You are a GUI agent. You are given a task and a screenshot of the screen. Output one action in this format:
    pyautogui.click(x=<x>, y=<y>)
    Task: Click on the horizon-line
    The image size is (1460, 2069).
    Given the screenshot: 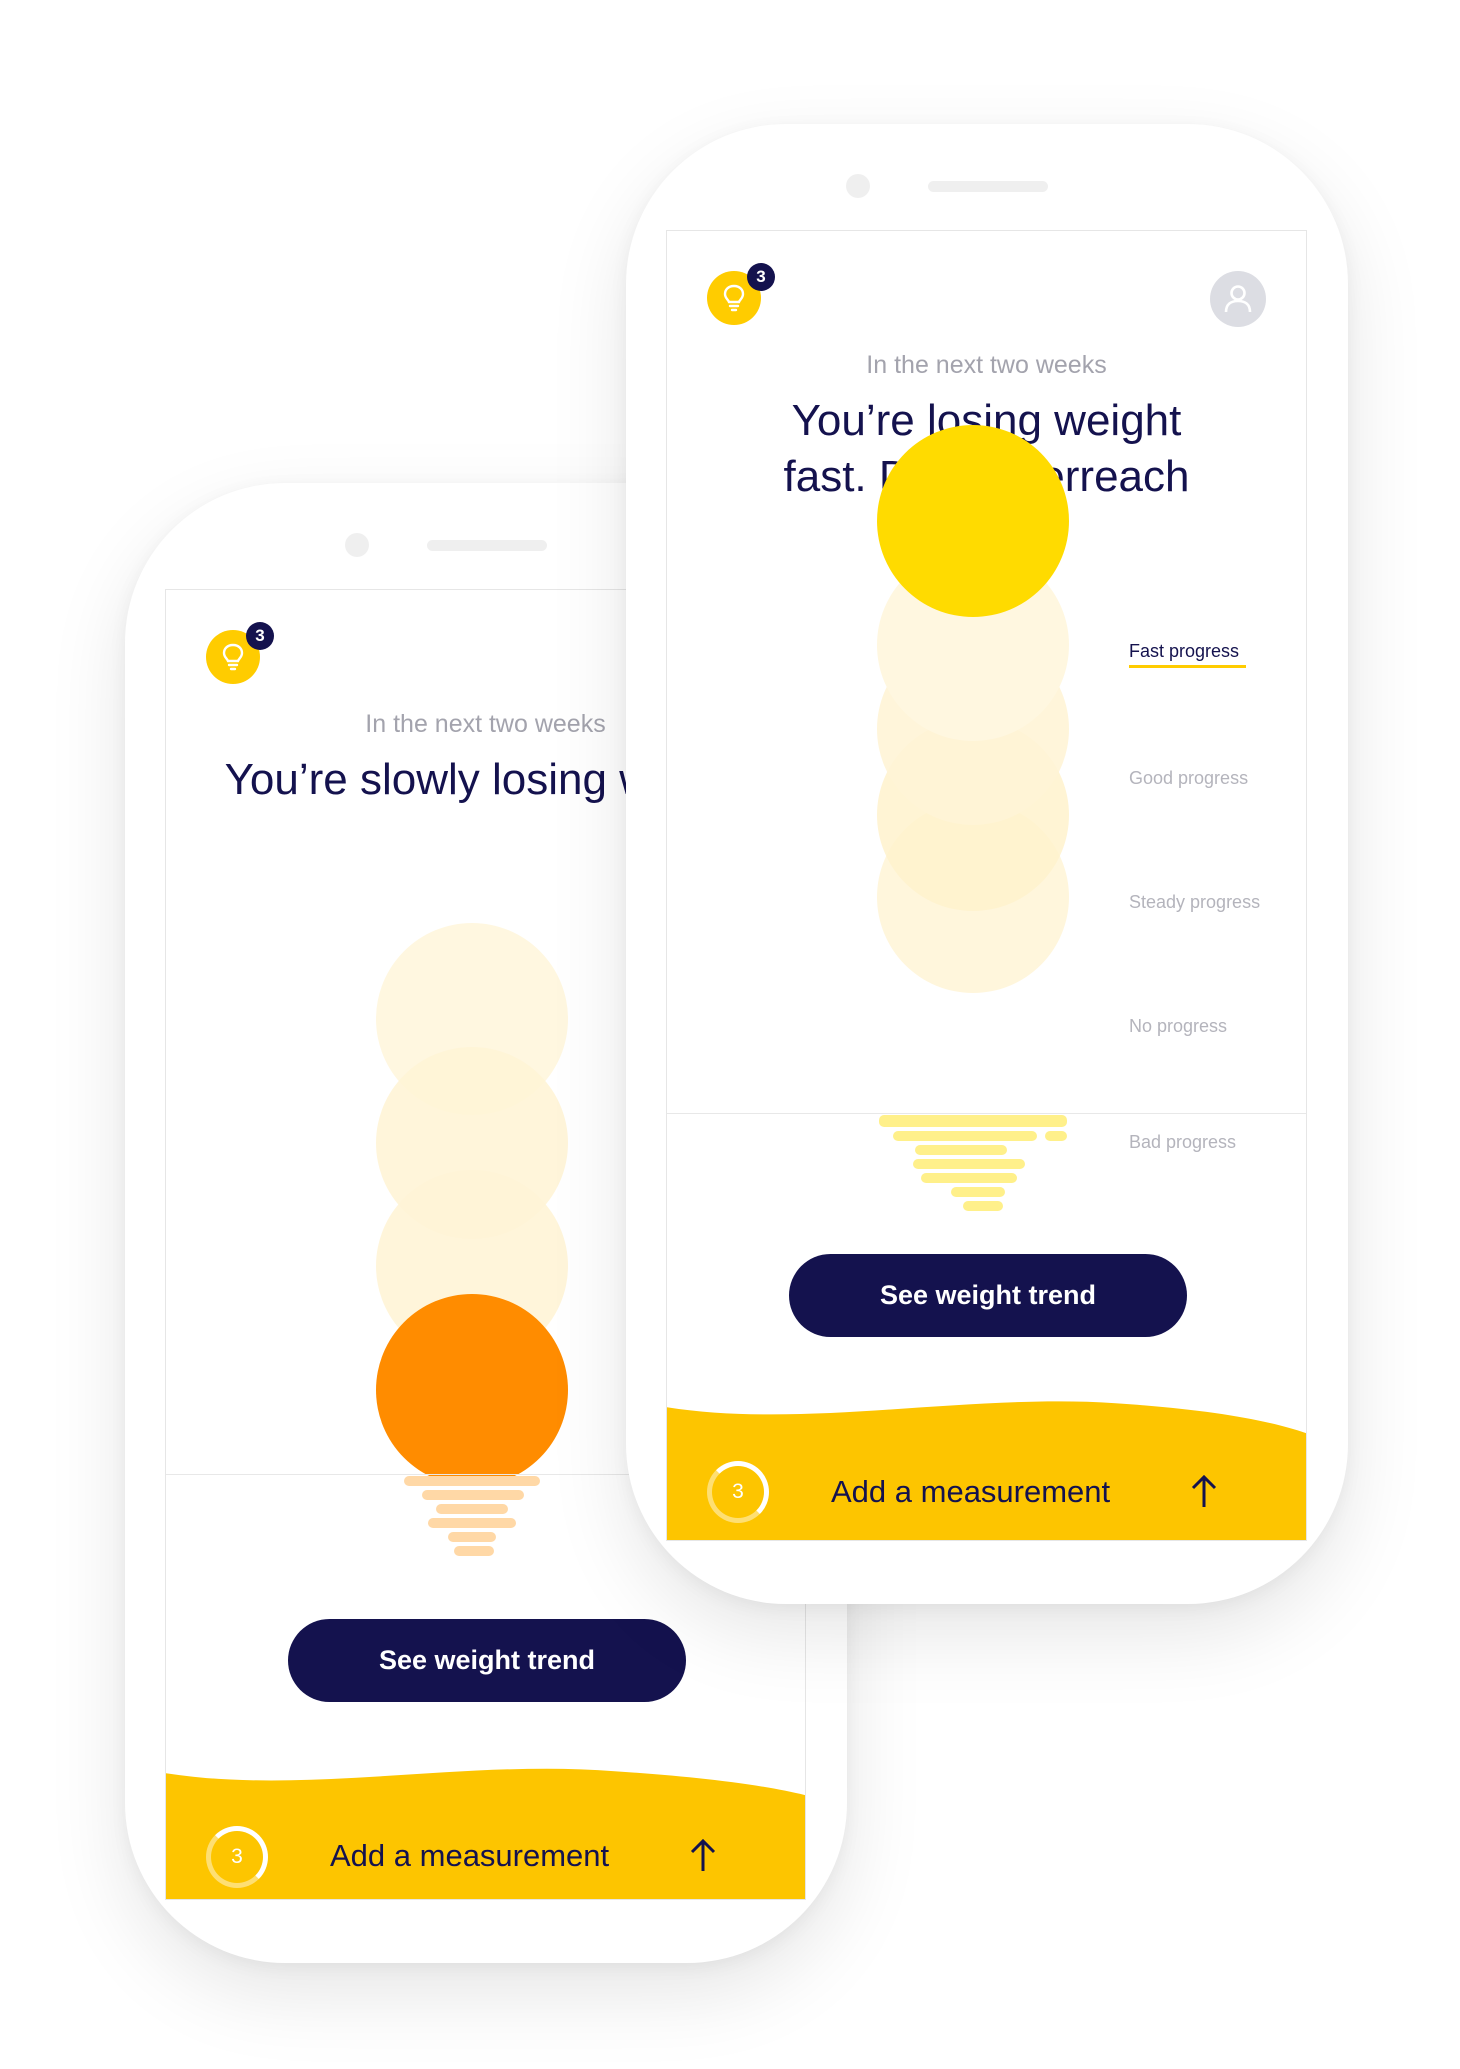 What is the action you would take?
    pyautogui.click(x=986, y=1113)
    